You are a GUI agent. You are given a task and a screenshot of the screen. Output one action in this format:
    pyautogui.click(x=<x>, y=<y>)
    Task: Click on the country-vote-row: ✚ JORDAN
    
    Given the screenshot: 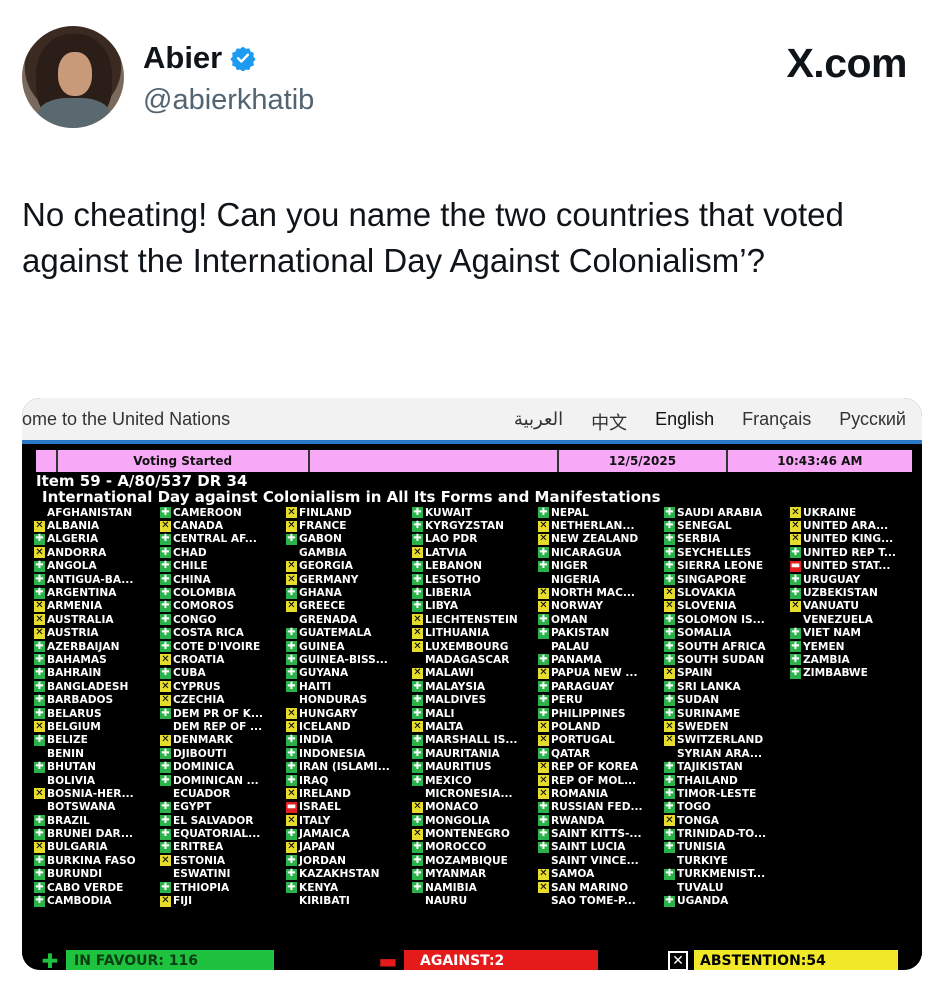 What is the action you would take?
    pyautogui.click(x=349, y=860)
    